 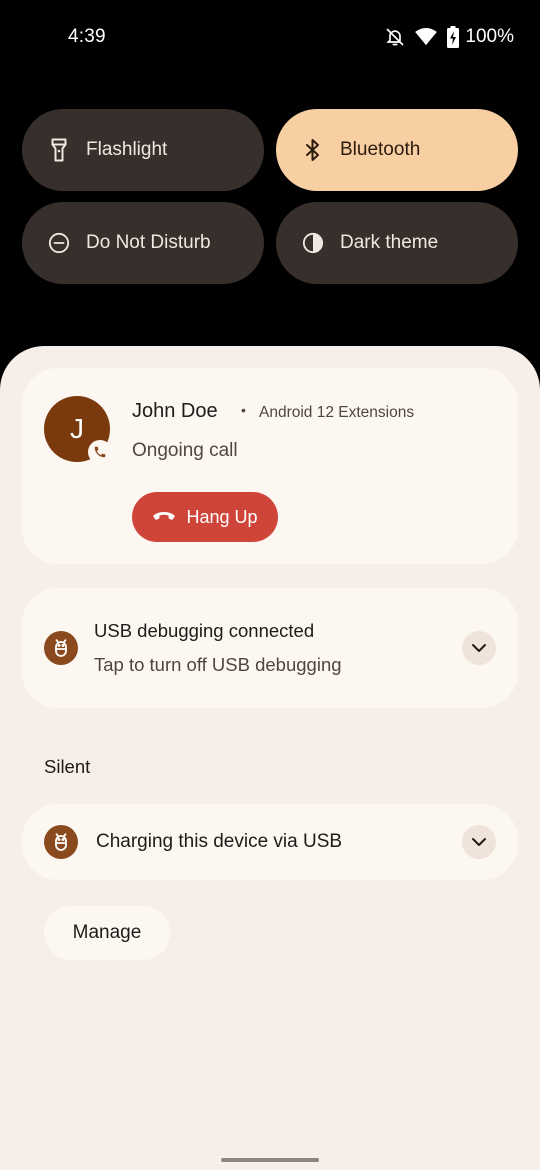 I want to click on do-not-disturb-icon, so click(x=59, y=243).